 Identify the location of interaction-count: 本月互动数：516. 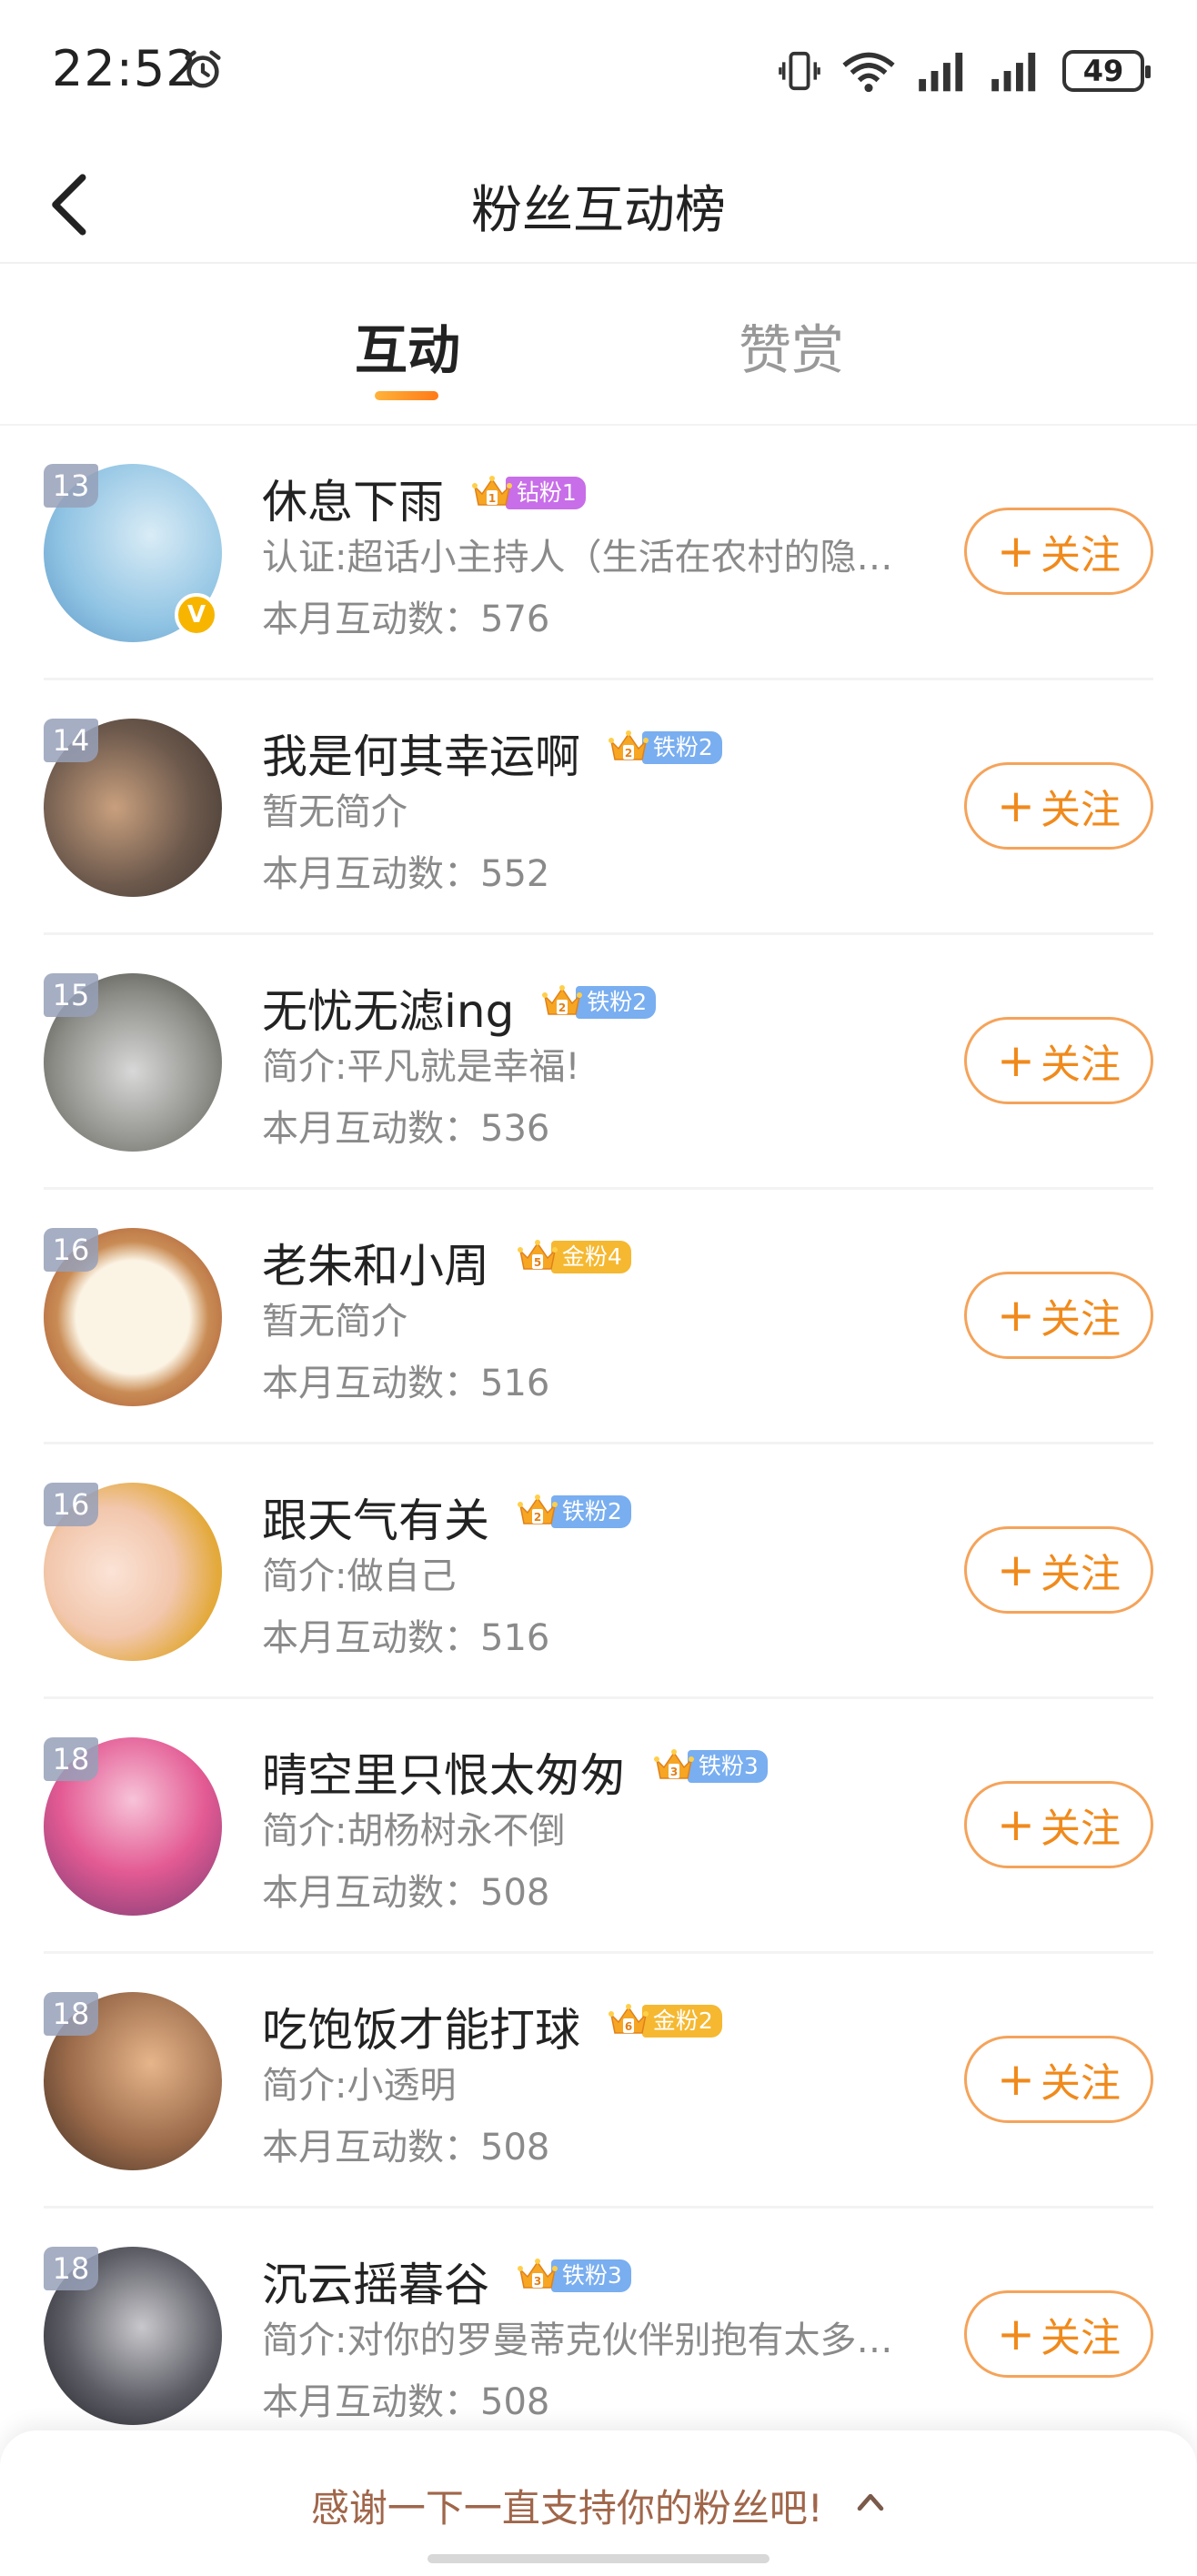
(406, 1383).